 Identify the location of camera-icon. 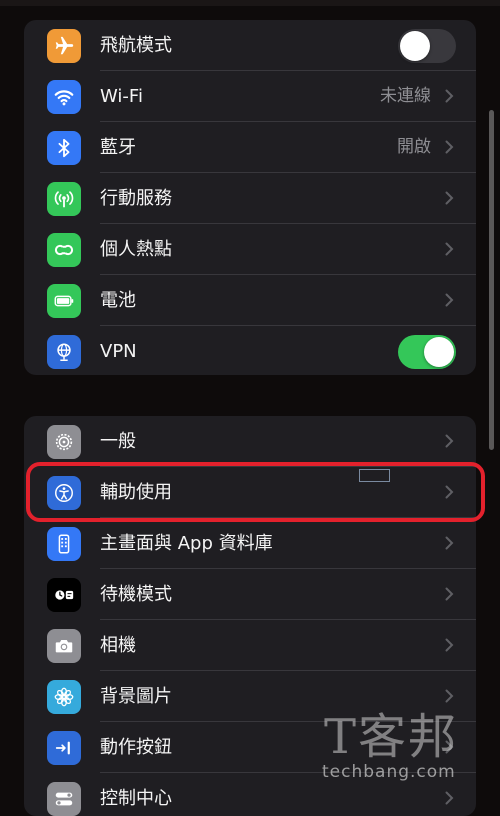
(64, 646).